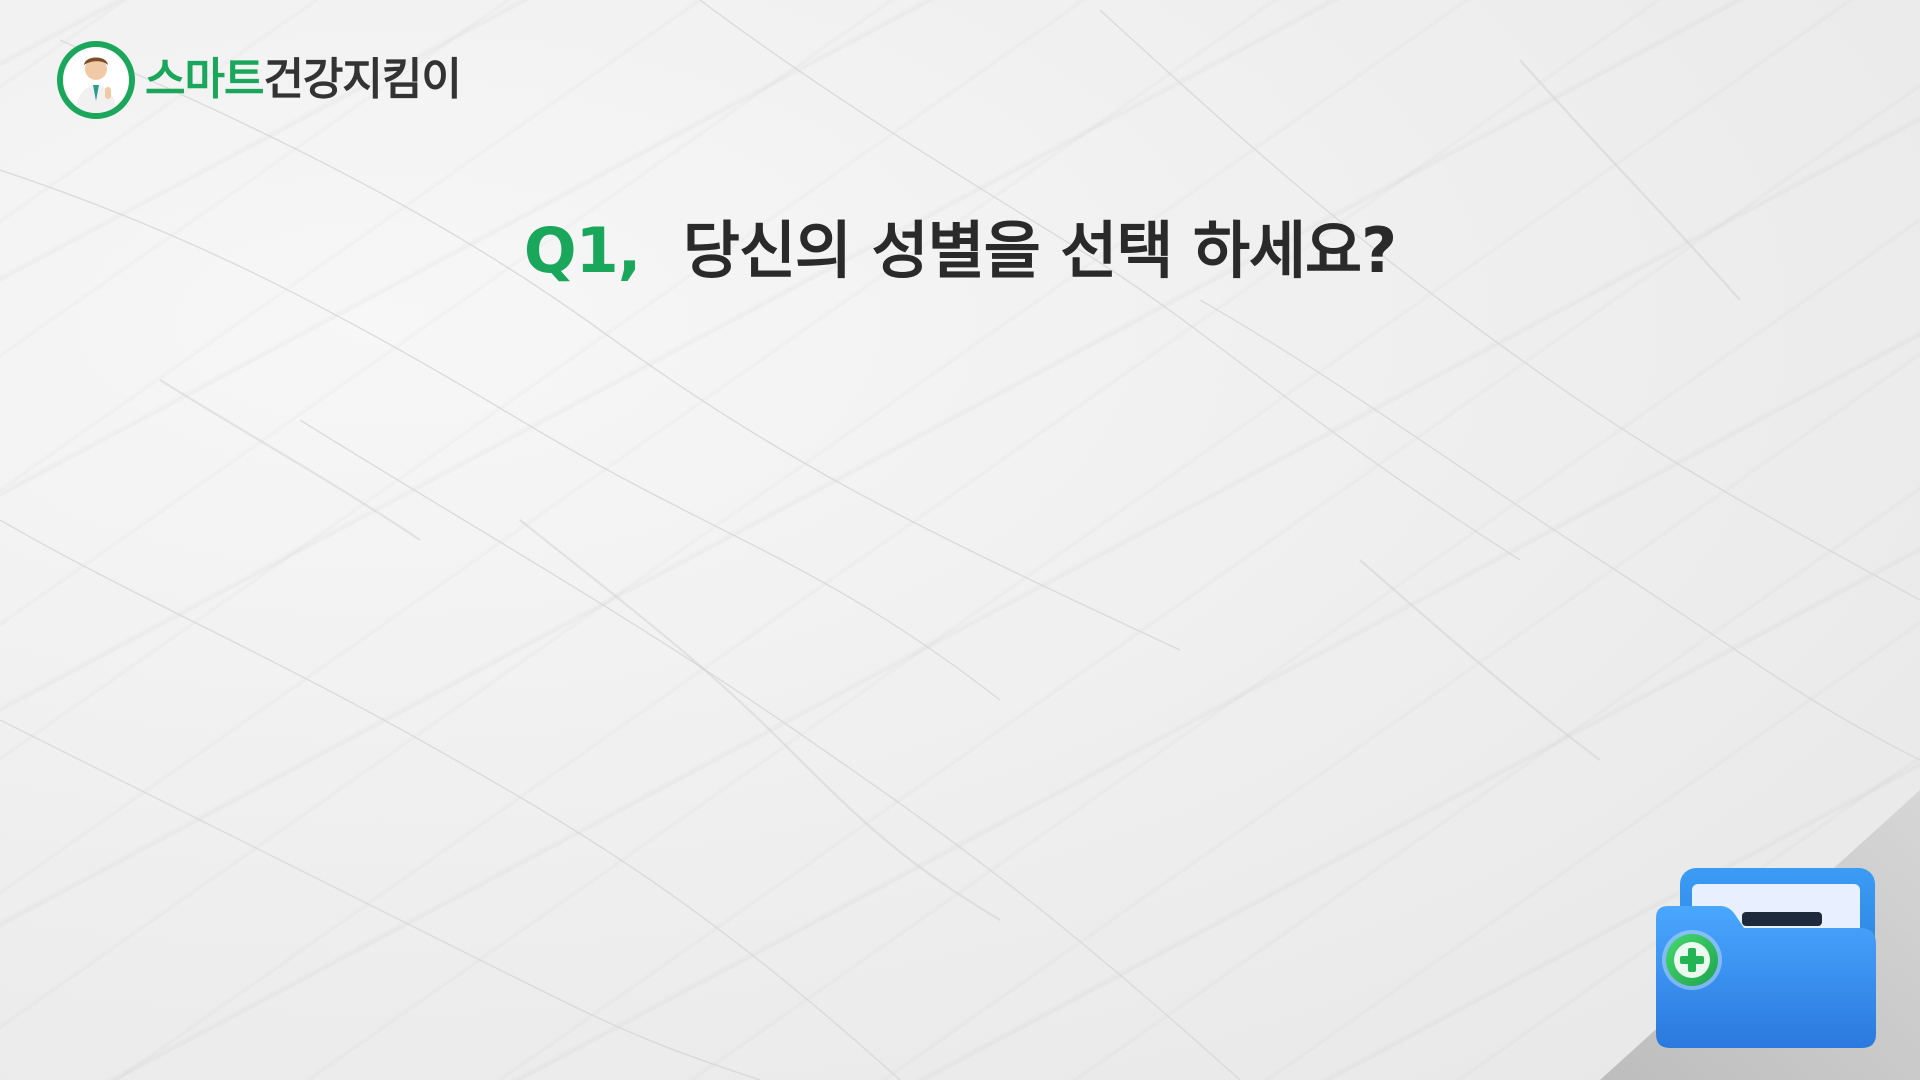 This screenshot has height=1080, width=1920. I want to click on brand-logo: 스마트 건강지킴이, so click(259, 80).